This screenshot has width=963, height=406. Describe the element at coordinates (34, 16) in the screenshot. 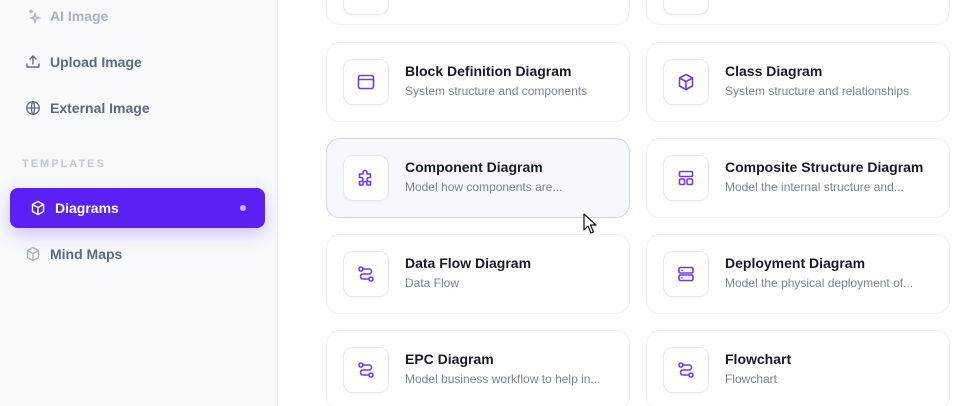

I see `sparkle-icon` at that location.